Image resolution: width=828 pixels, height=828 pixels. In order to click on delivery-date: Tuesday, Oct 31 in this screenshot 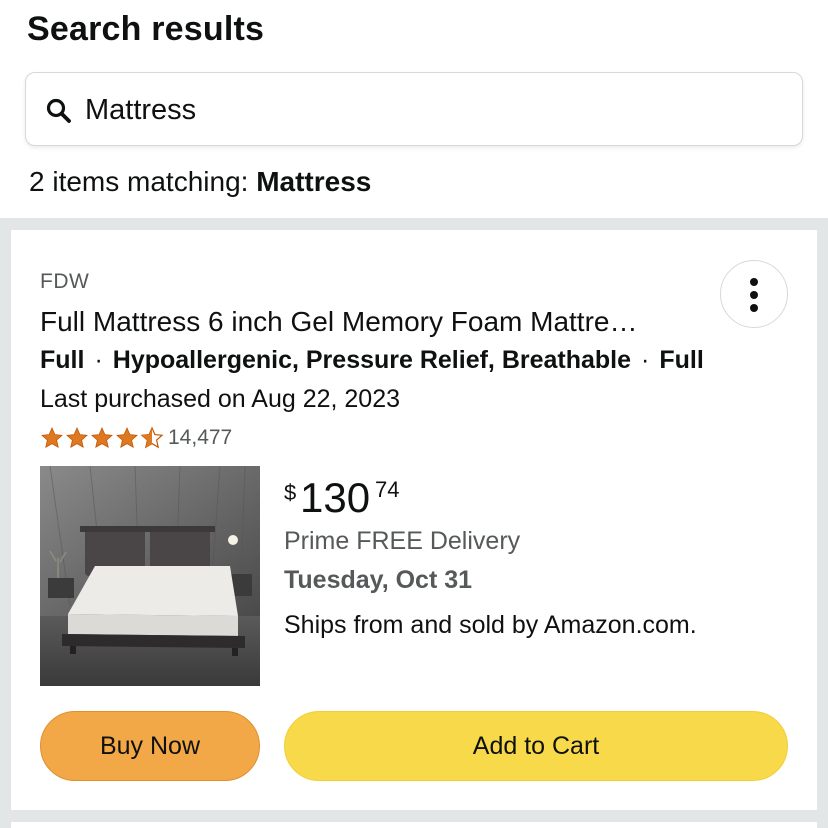, I will do `click(378, 580)`.